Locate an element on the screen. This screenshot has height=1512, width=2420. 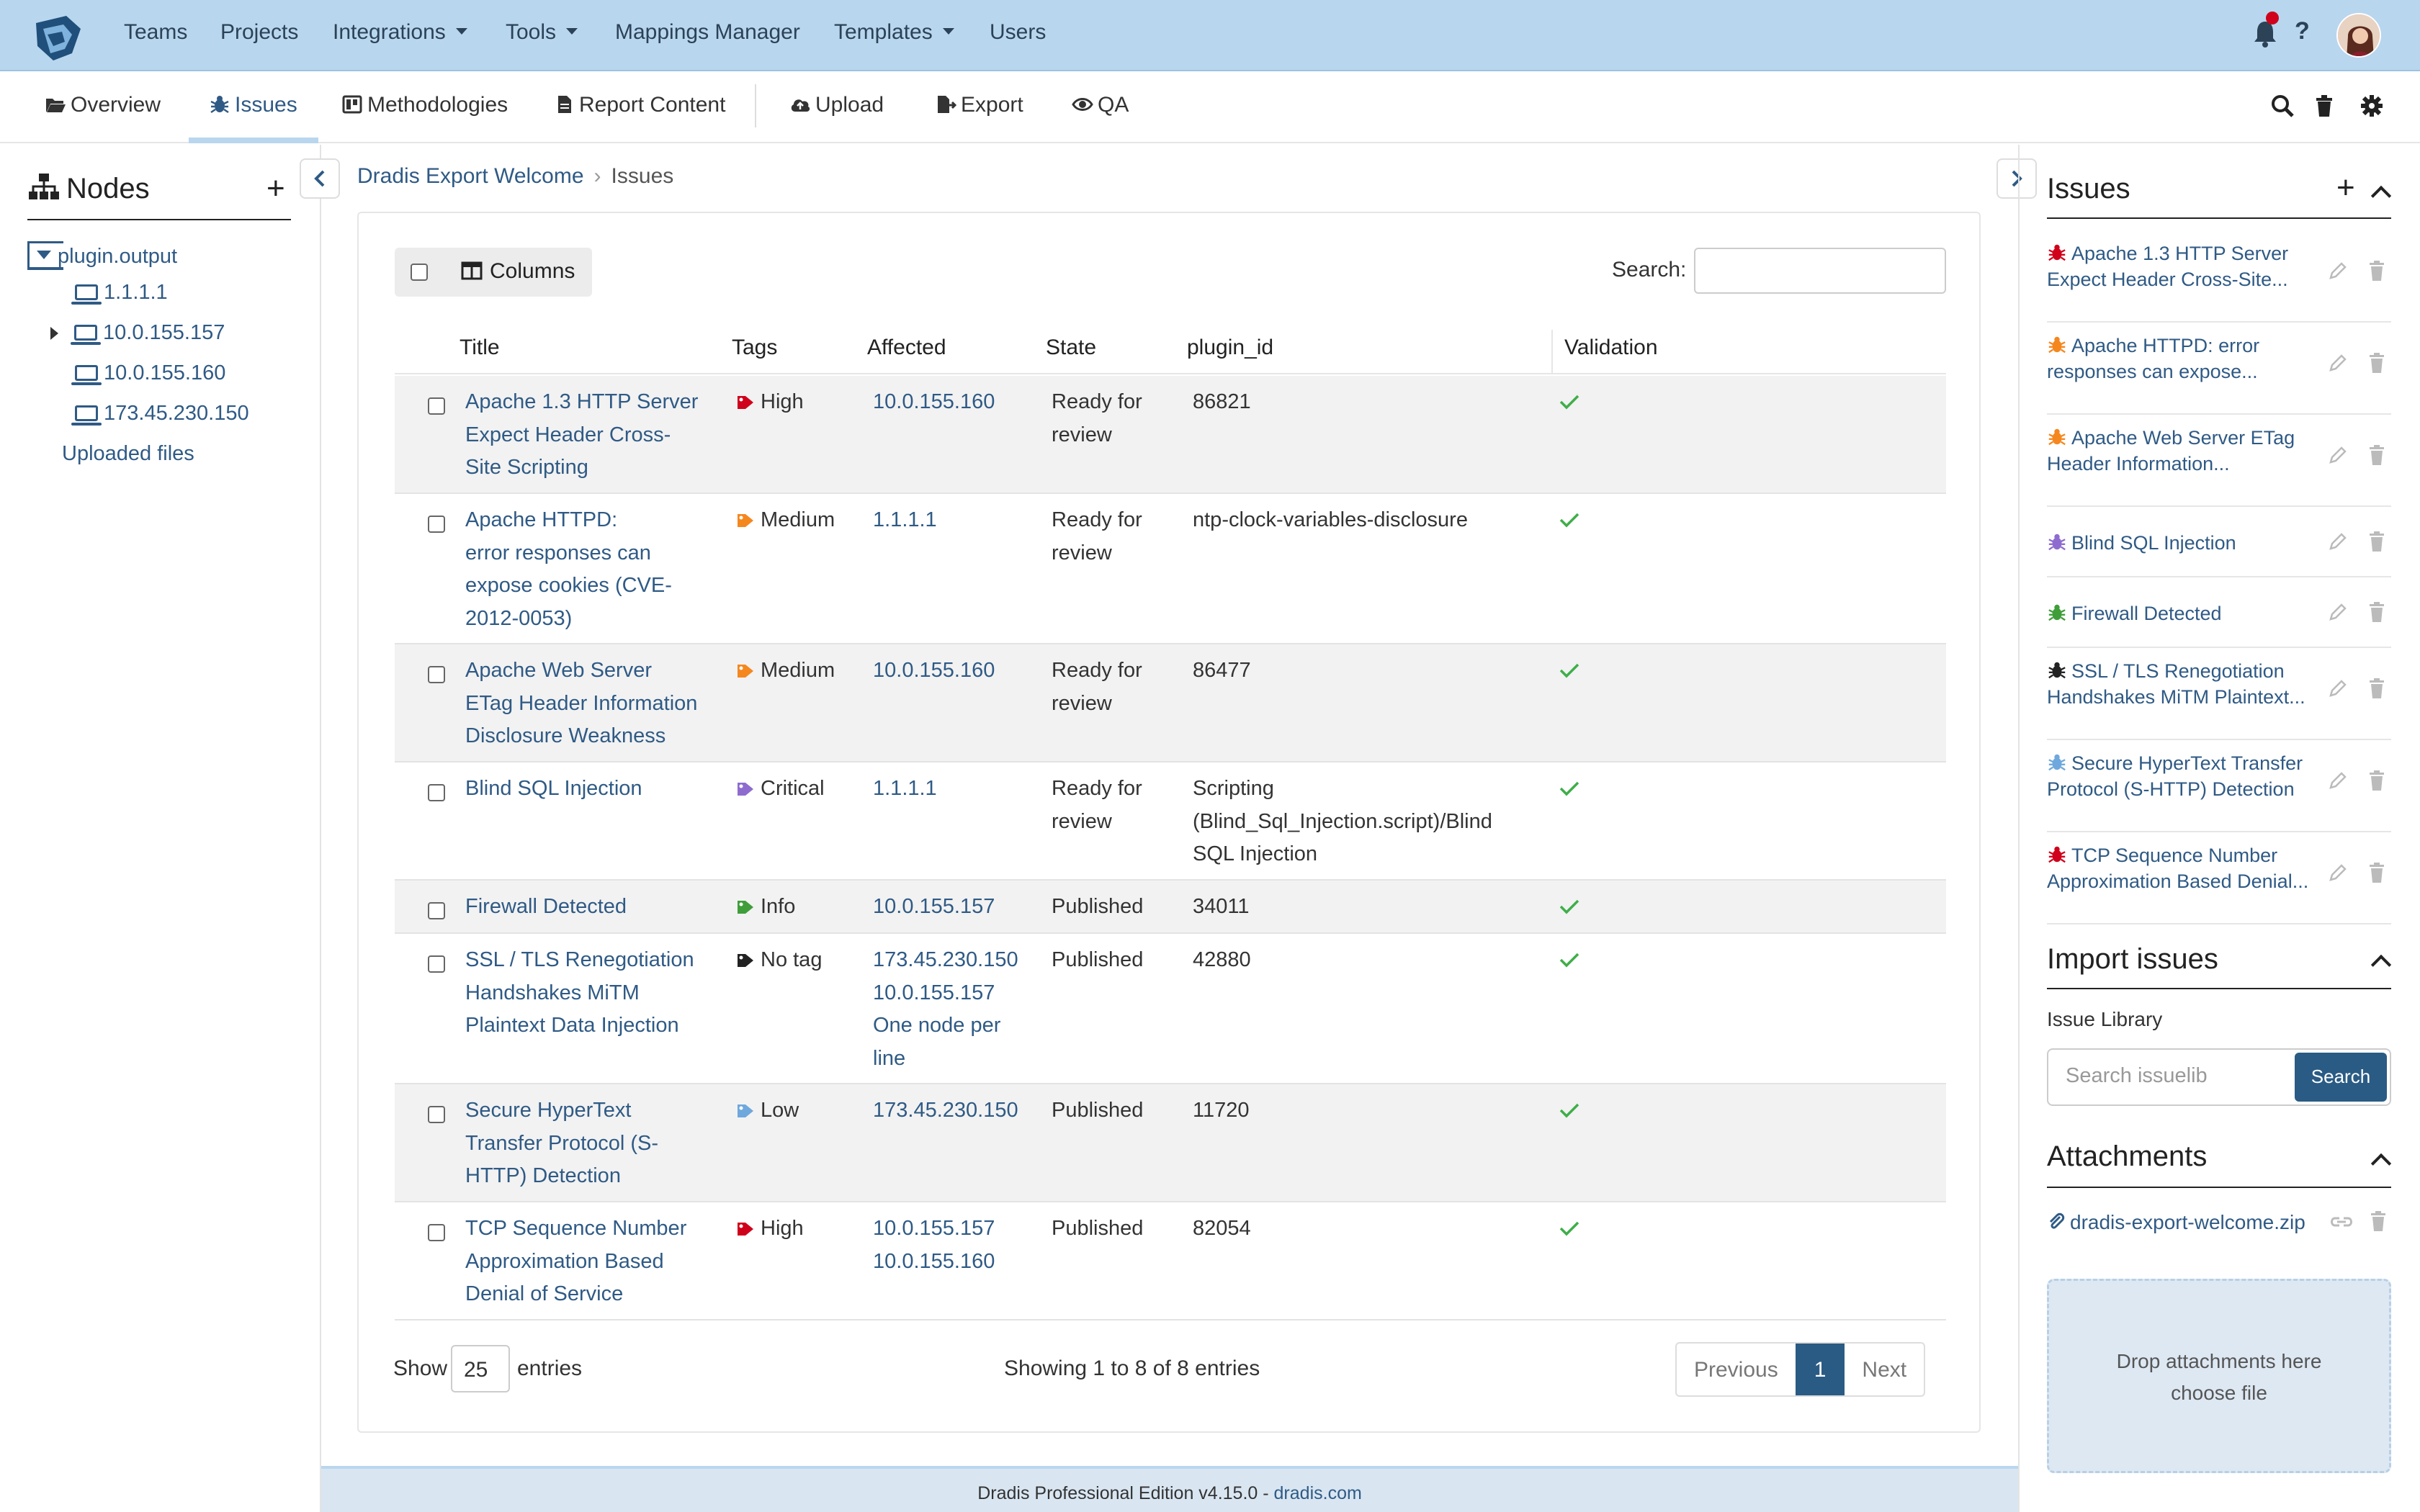
nav-projects: Projects is located at coordinates (259, 32).